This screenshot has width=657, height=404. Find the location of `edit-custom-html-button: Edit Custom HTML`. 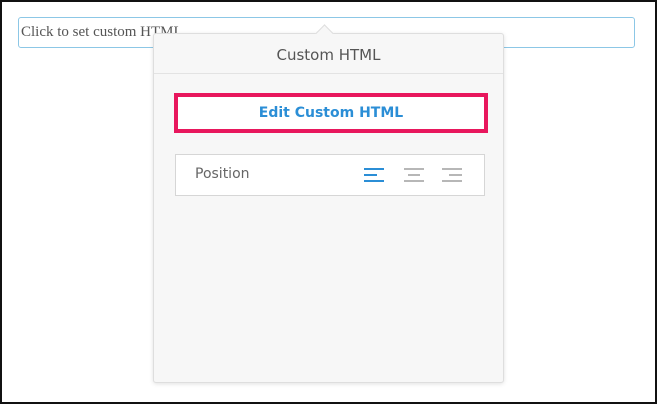

edit-custom-html-button: Edit Custom HTML is located at coordinates (331, 113).